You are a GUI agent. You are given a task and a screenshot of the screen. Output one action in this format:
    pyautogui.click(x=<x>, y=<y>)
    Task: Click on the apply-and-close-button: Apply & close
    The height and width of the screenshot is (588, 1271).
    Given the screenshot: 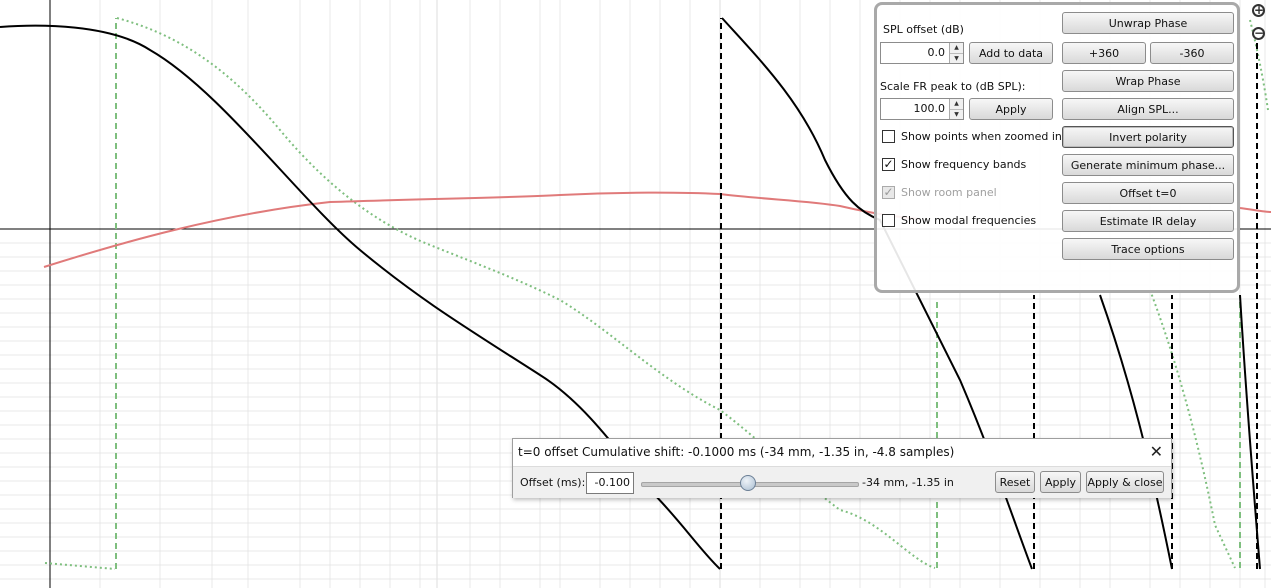 What is the action you would take?
    pyautogui.click(x=1125, y=482)
    